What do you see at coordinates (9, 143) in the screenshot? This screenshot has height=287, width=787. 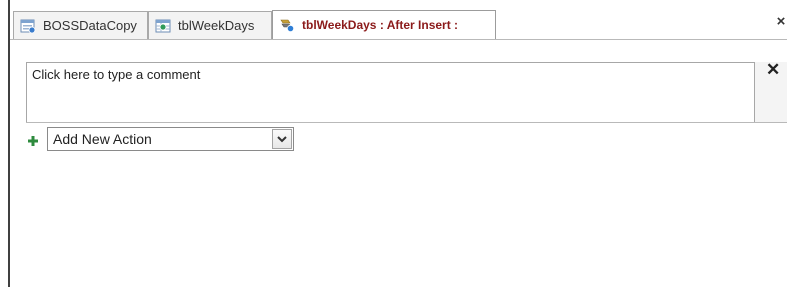 I see `window-left-border` at bounding box center [9, 143].